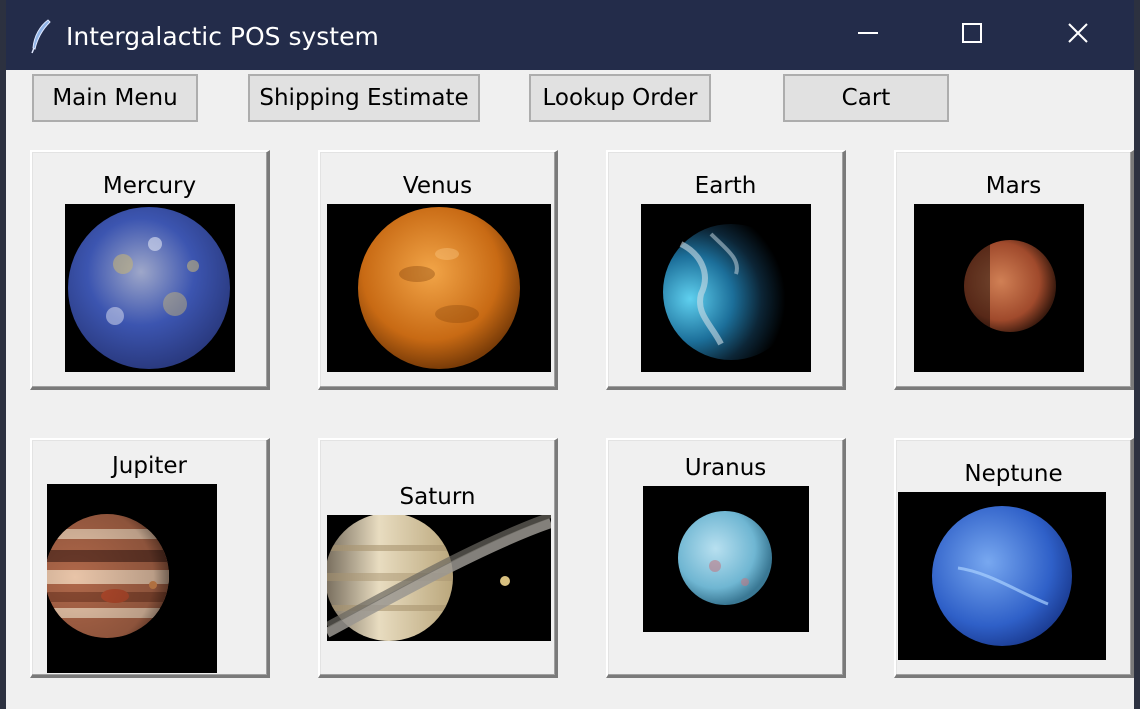 The height and width of the screenshot is (709, 1140). Describe the element at coordinates (1002, 576) in the screenshot. I see `neptune-image` at that location.